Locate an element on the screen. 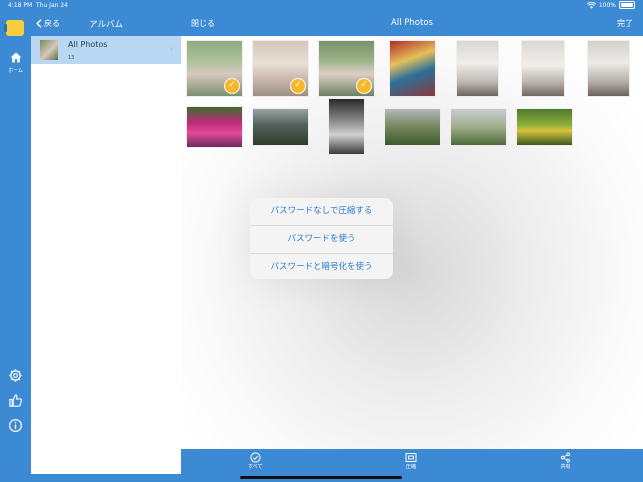 The width and height of the screenshot is (643, 482). sidebar-title: アルバム is located at coordinates (106, 25).